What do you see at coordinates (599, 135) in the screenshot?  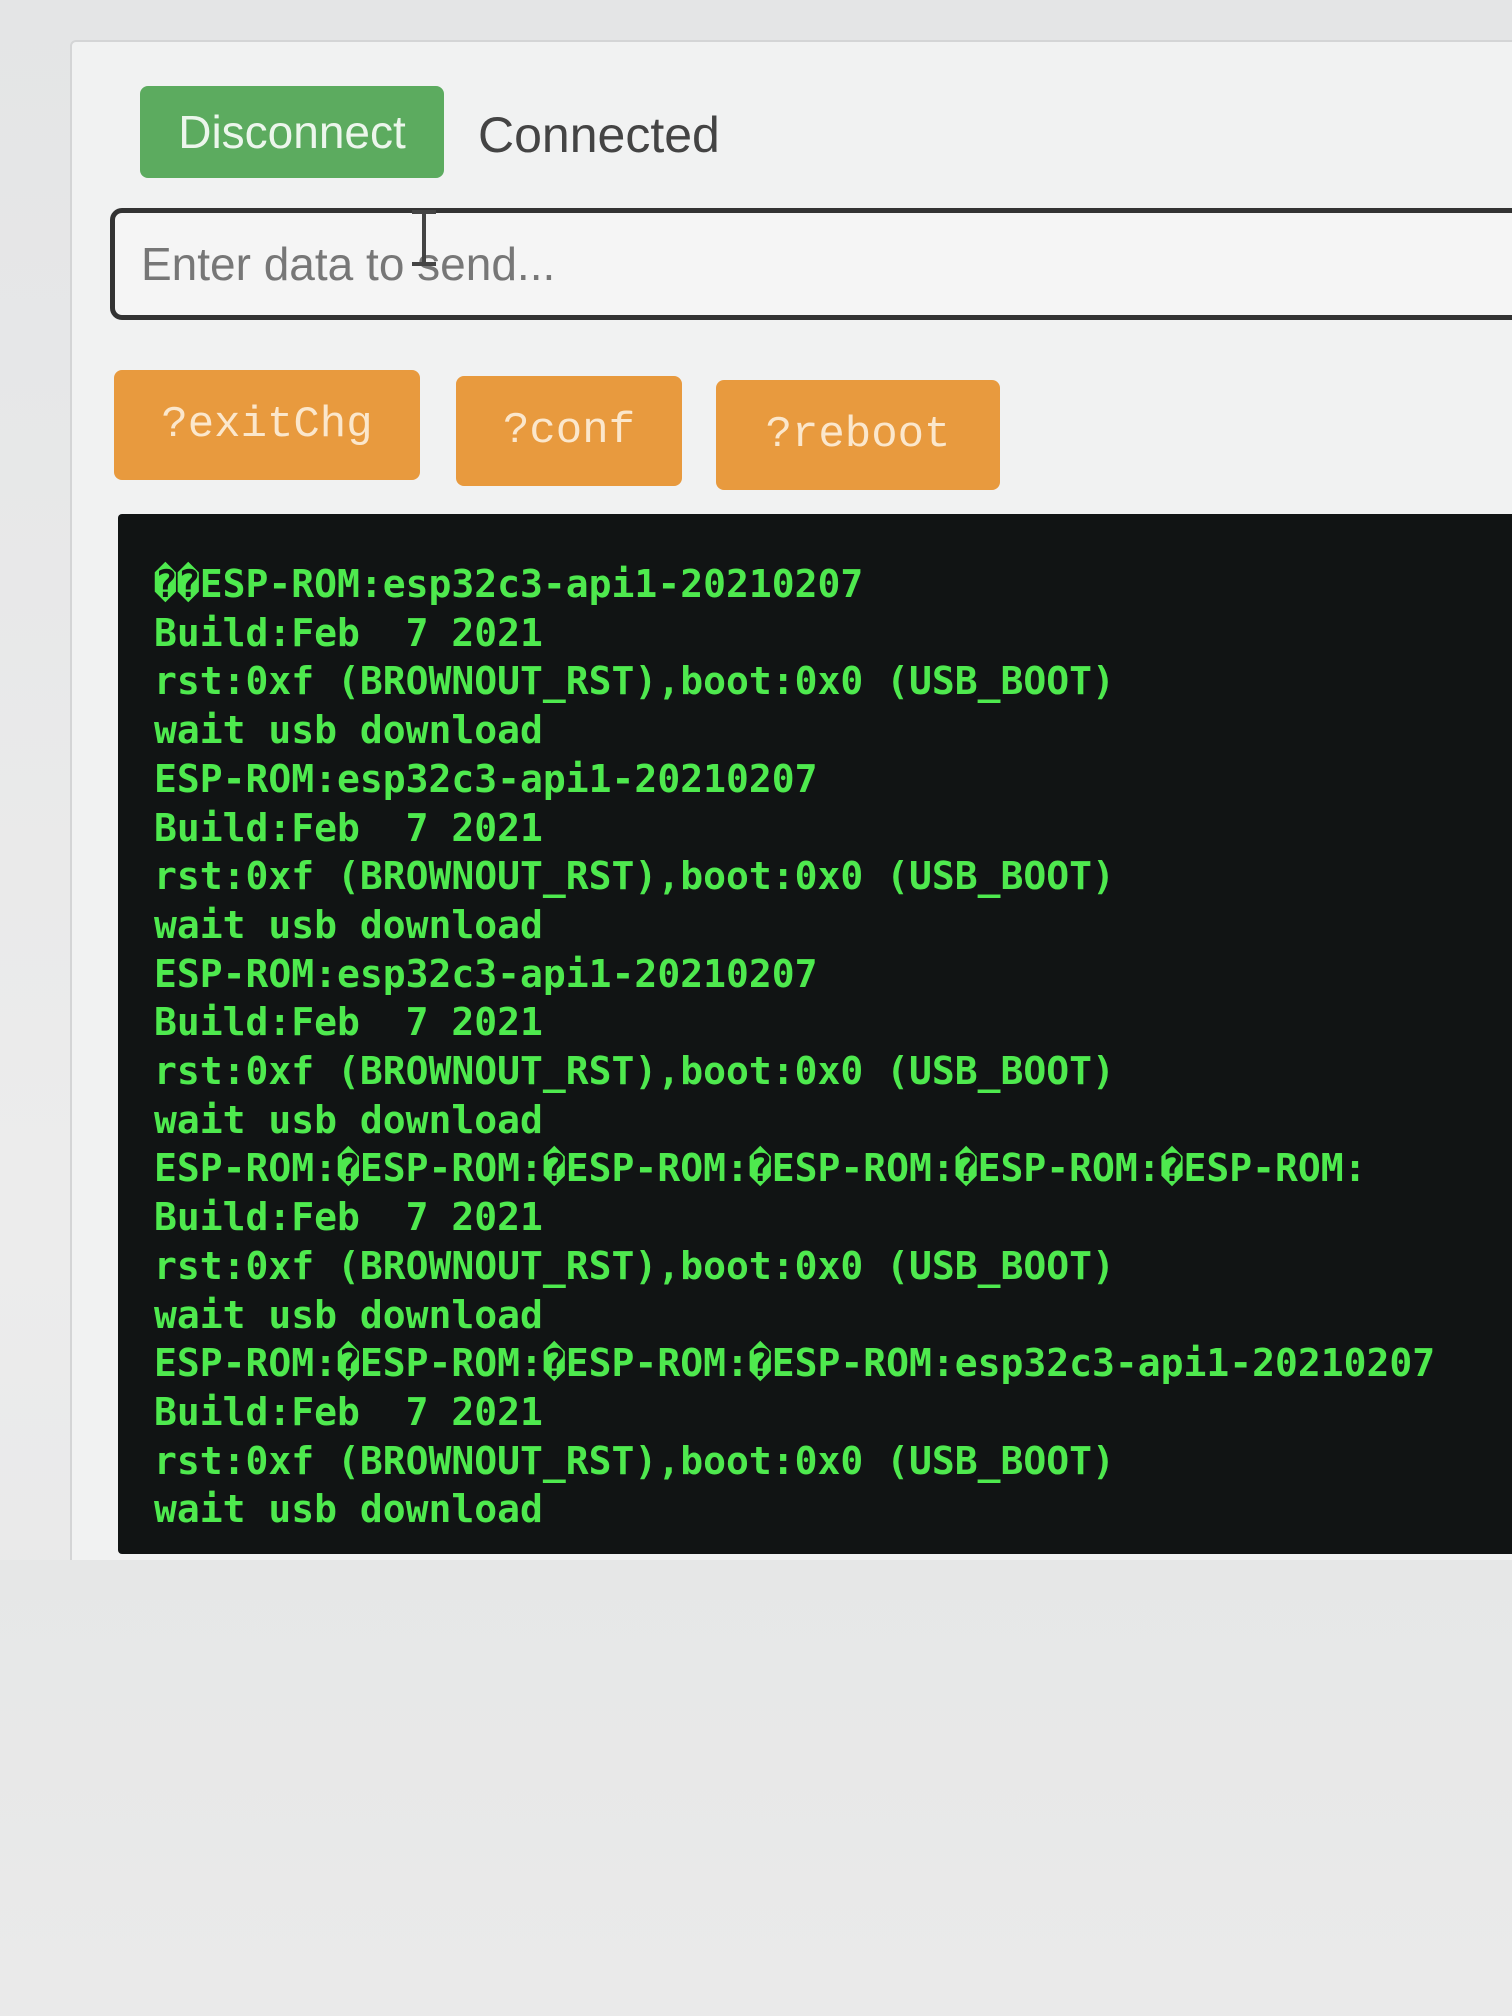 I see `connection-status: Connected` at bounding box center [599, 135].